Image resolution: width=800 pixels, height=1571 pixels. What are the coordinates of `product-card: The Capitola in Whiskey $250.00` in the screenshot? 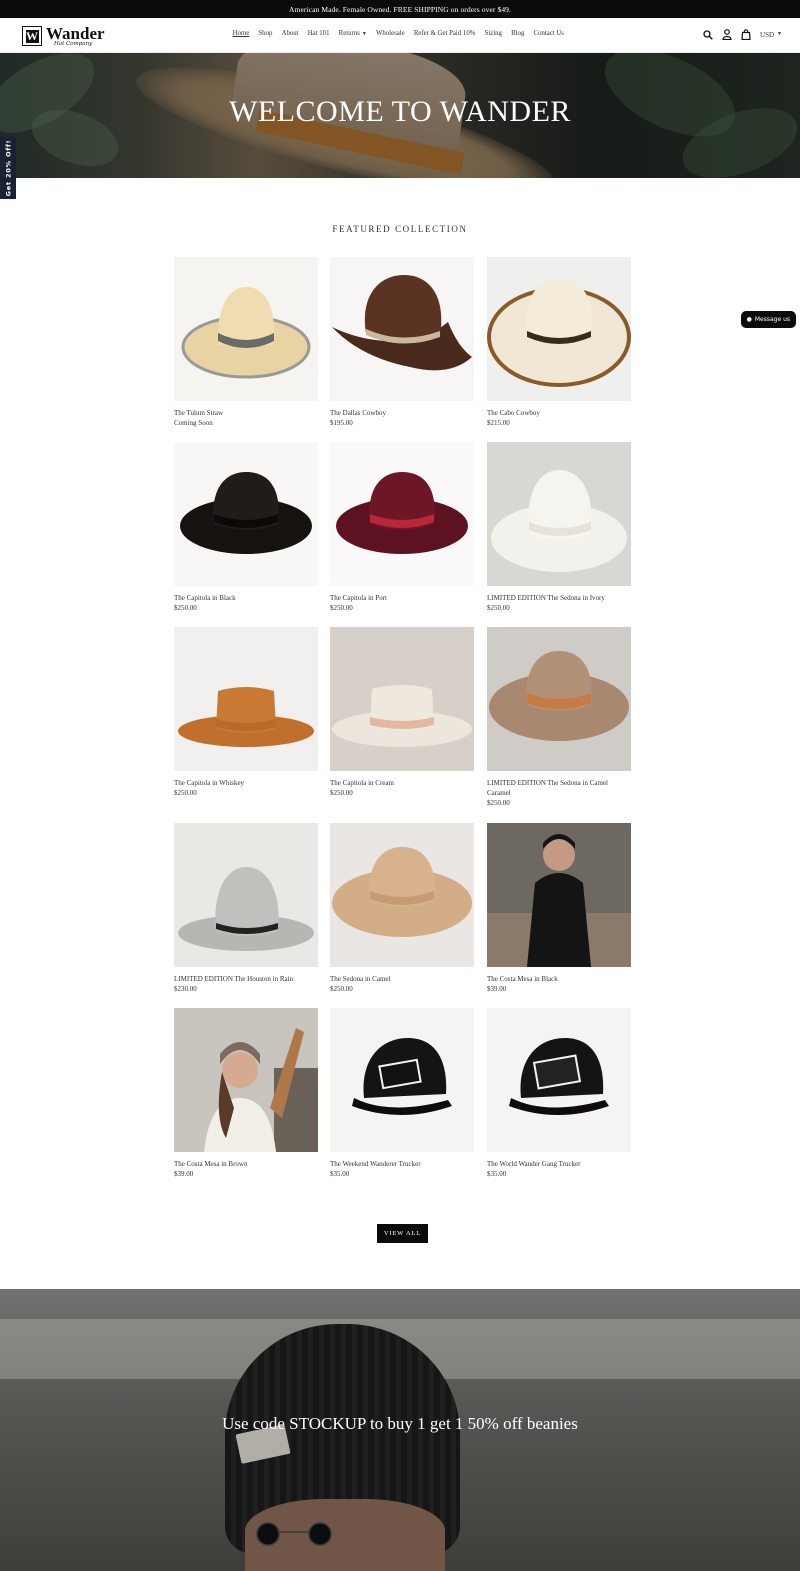 It's located at (246, 712).